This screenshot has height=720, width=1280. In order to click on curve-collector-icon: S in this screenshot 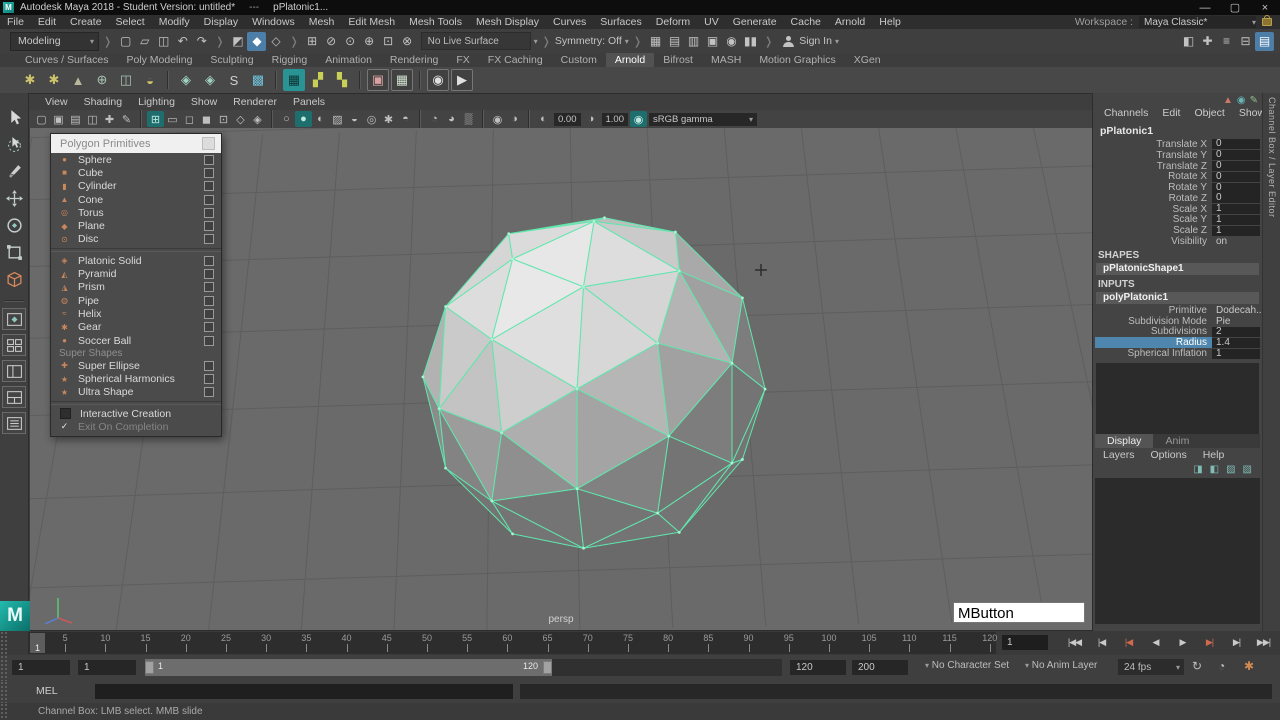, I will do `click(234, 80)`.